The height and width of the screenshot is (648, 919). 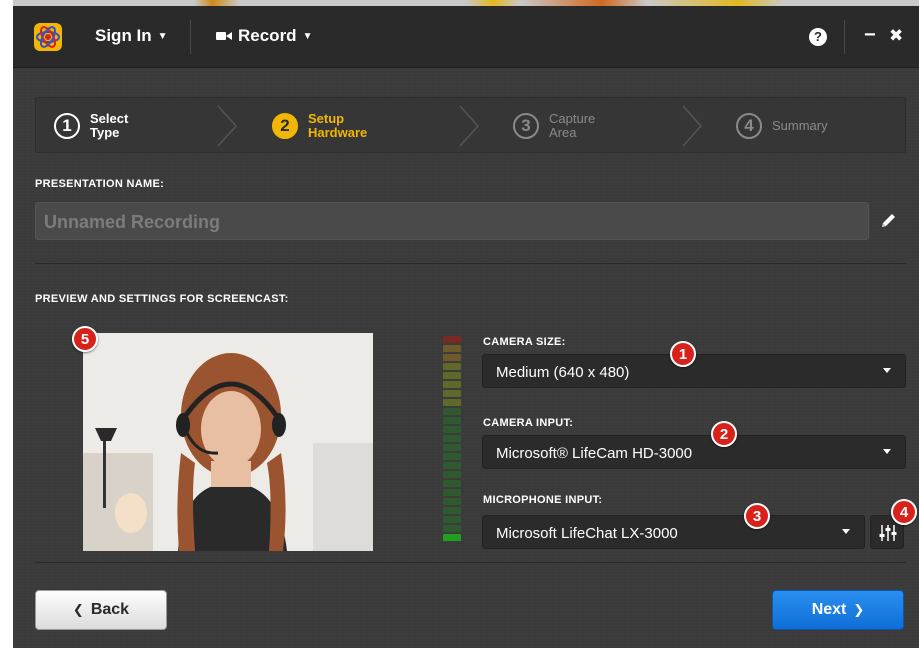 I want to click on step-select-type: 1 Select Type, so click(x=91, y=126).